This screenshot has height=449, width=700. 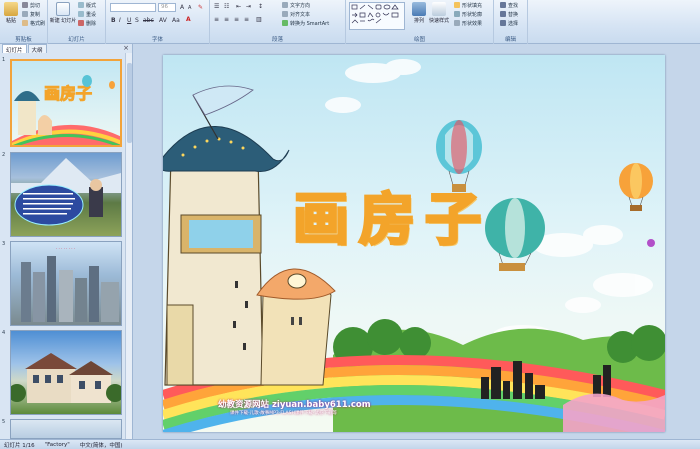 I want to click on brush-icon, so click(x=25, y=23).